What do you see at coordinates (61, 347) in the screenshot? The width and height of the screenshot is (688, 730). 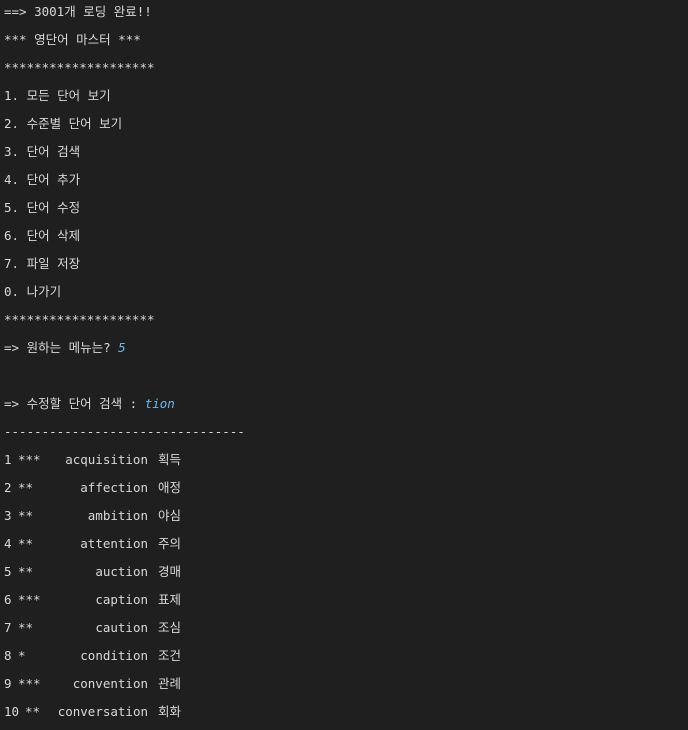 I see `menu-prompt: => 원하는 메뉴는?` at bounding box center [61, 347].